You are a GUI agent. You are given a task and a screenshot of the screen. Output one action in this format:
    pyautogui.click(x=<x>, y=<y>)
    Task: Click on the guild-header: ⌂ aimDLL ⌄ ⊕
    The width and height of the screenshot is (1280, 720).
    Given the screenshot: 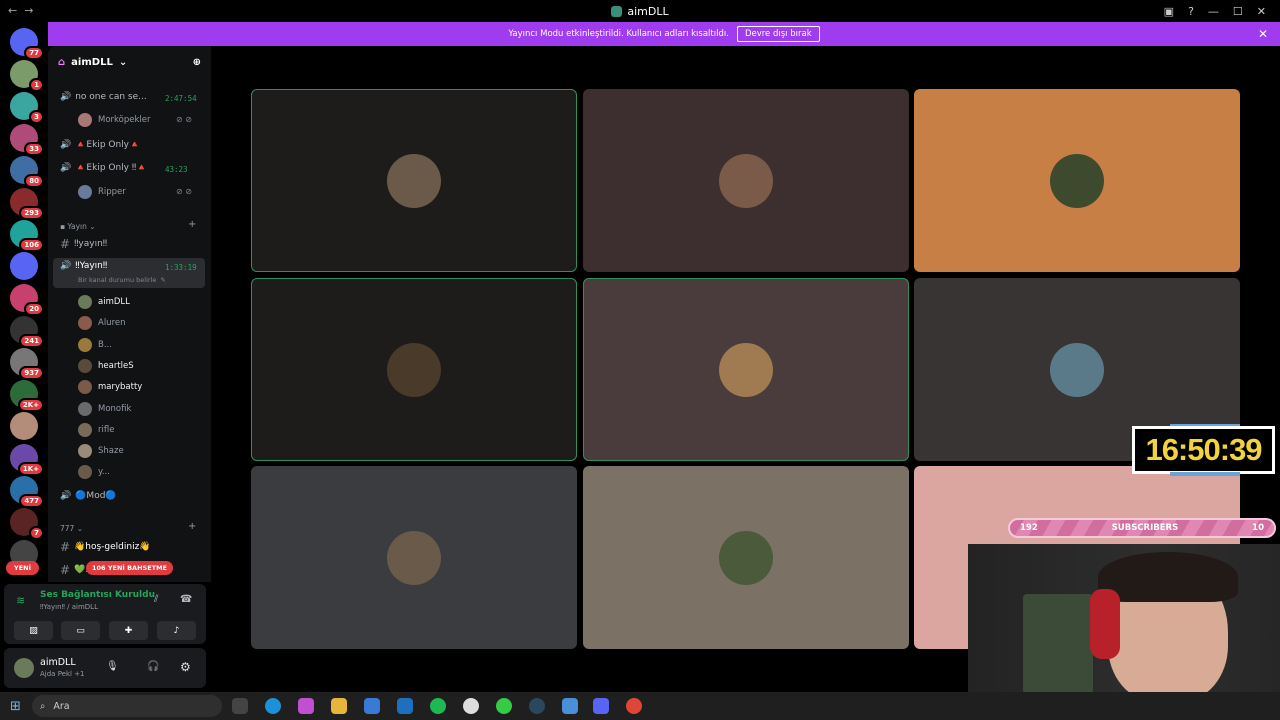 What is the action you would take?
    pyautogui.click(x=129, y=62)
    